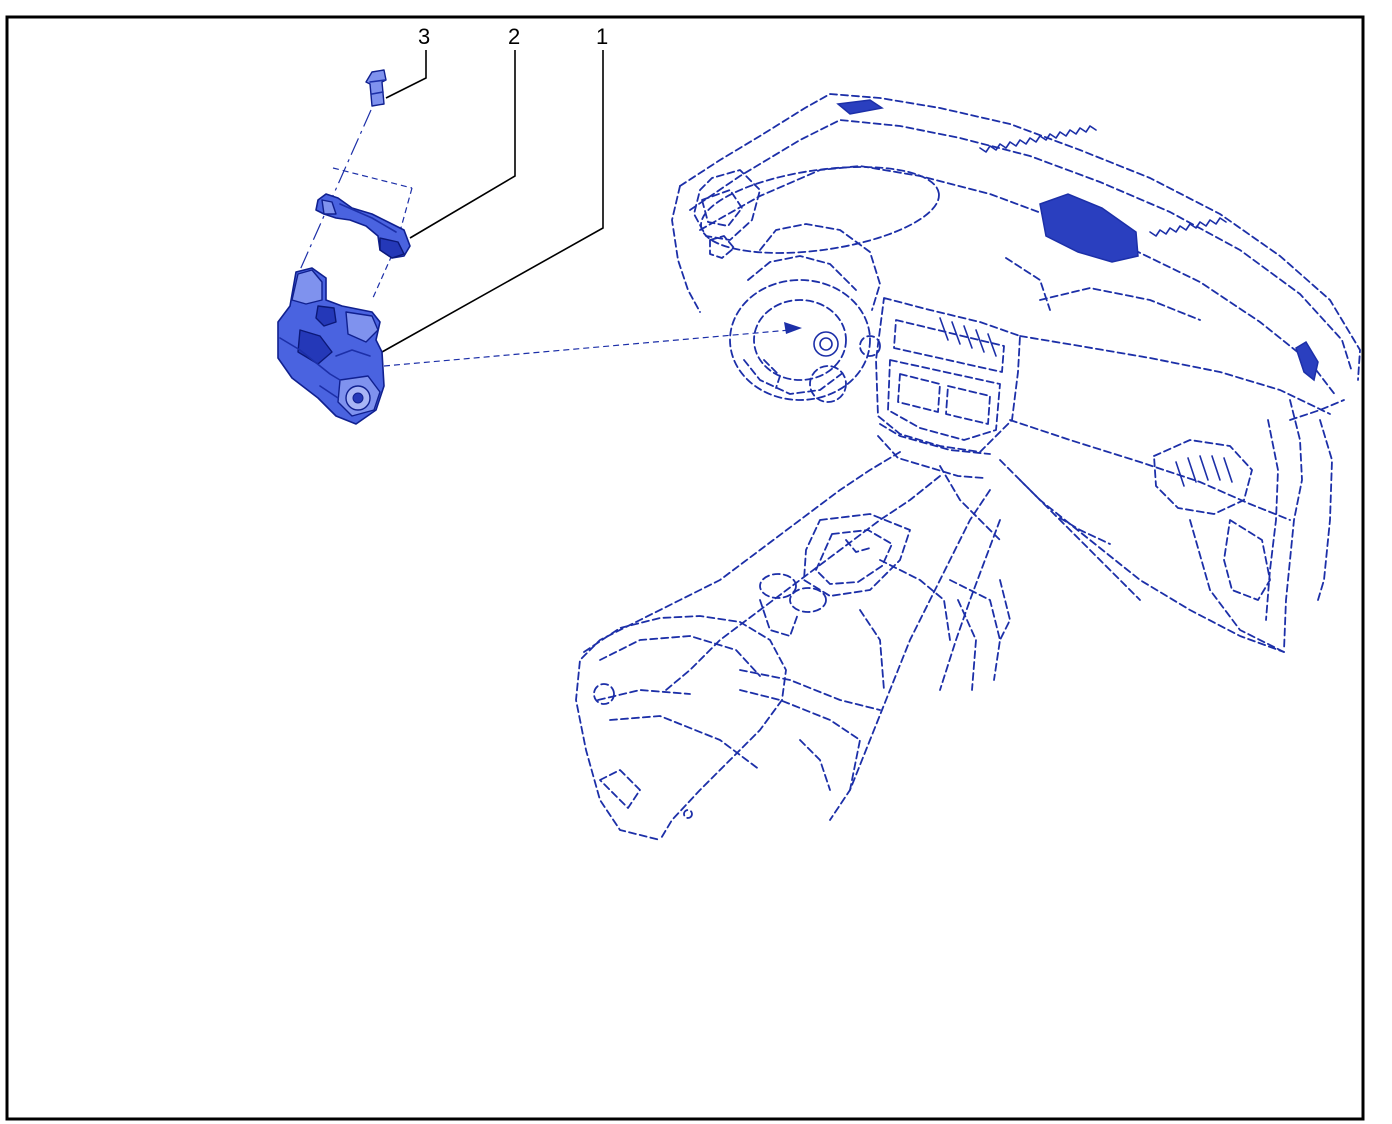  Describe the element at coordinates (602, 36) in the screenshot. I see `callout-1-label: 1` at that location.